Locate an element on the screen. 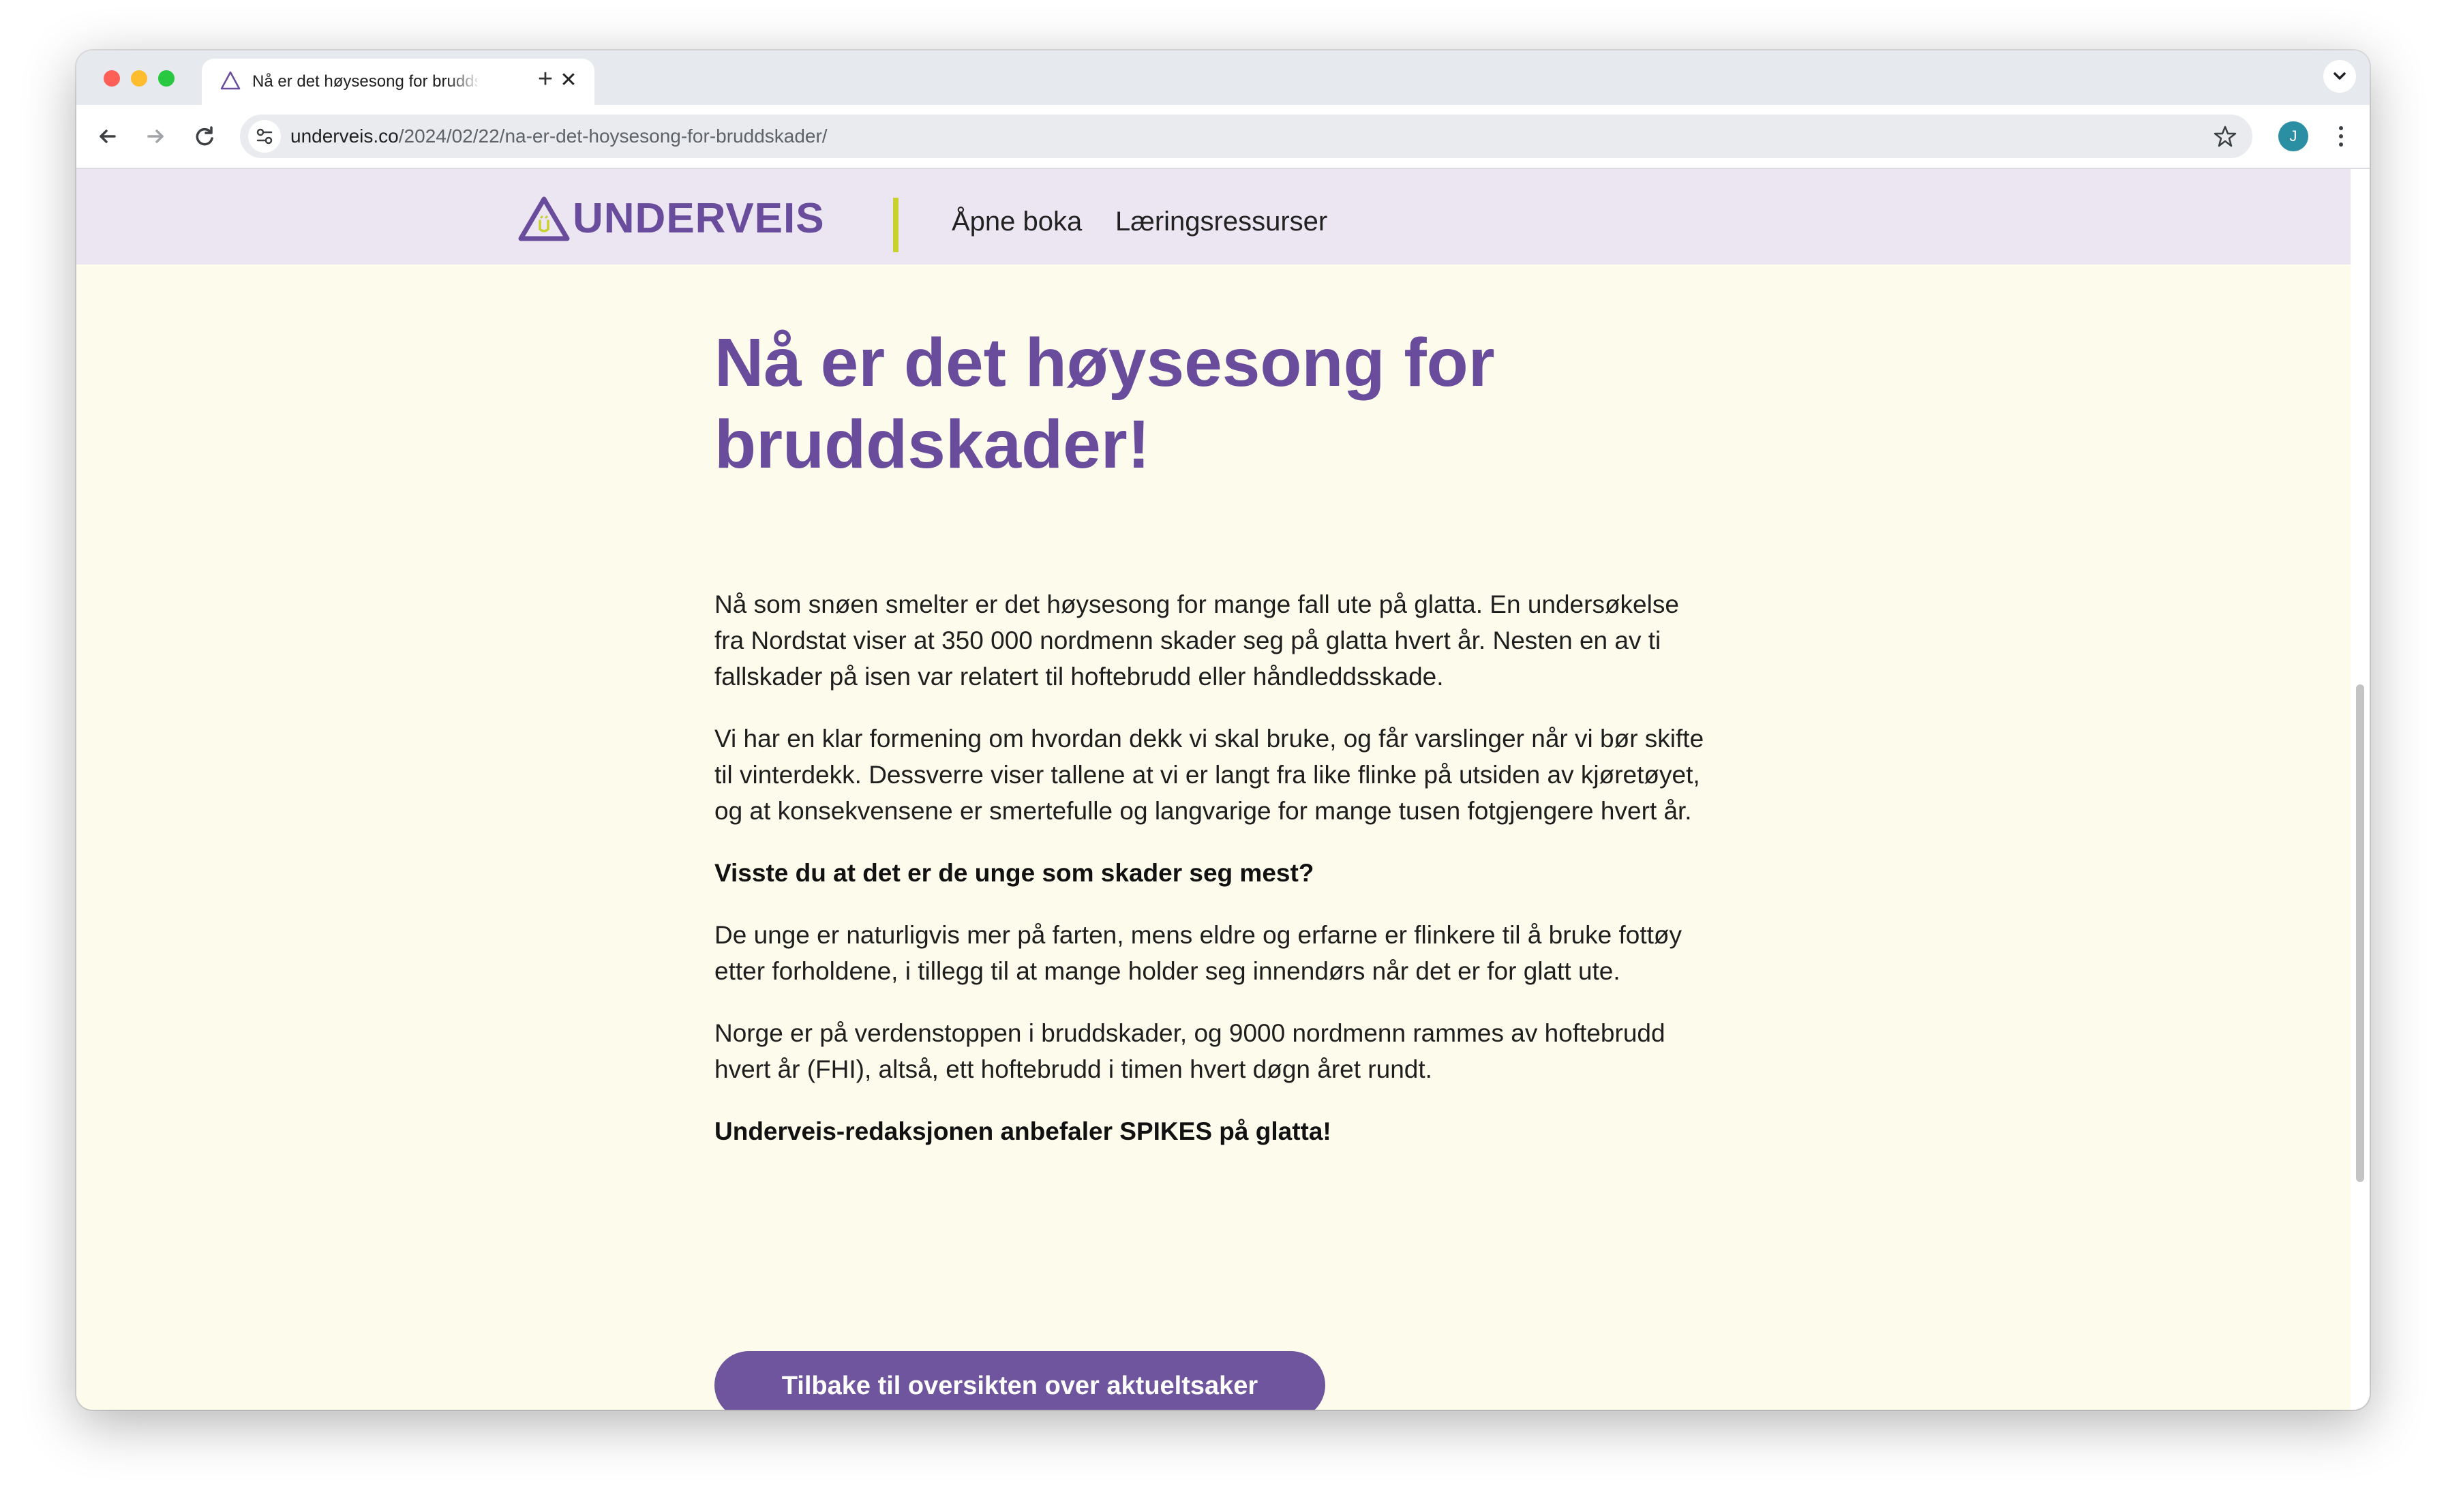 Image resolution: width=2446 pixels, height=1512 pixels. article-title: Nå er det høysesong for bruddskader! is located at coordinates (1104, 403).